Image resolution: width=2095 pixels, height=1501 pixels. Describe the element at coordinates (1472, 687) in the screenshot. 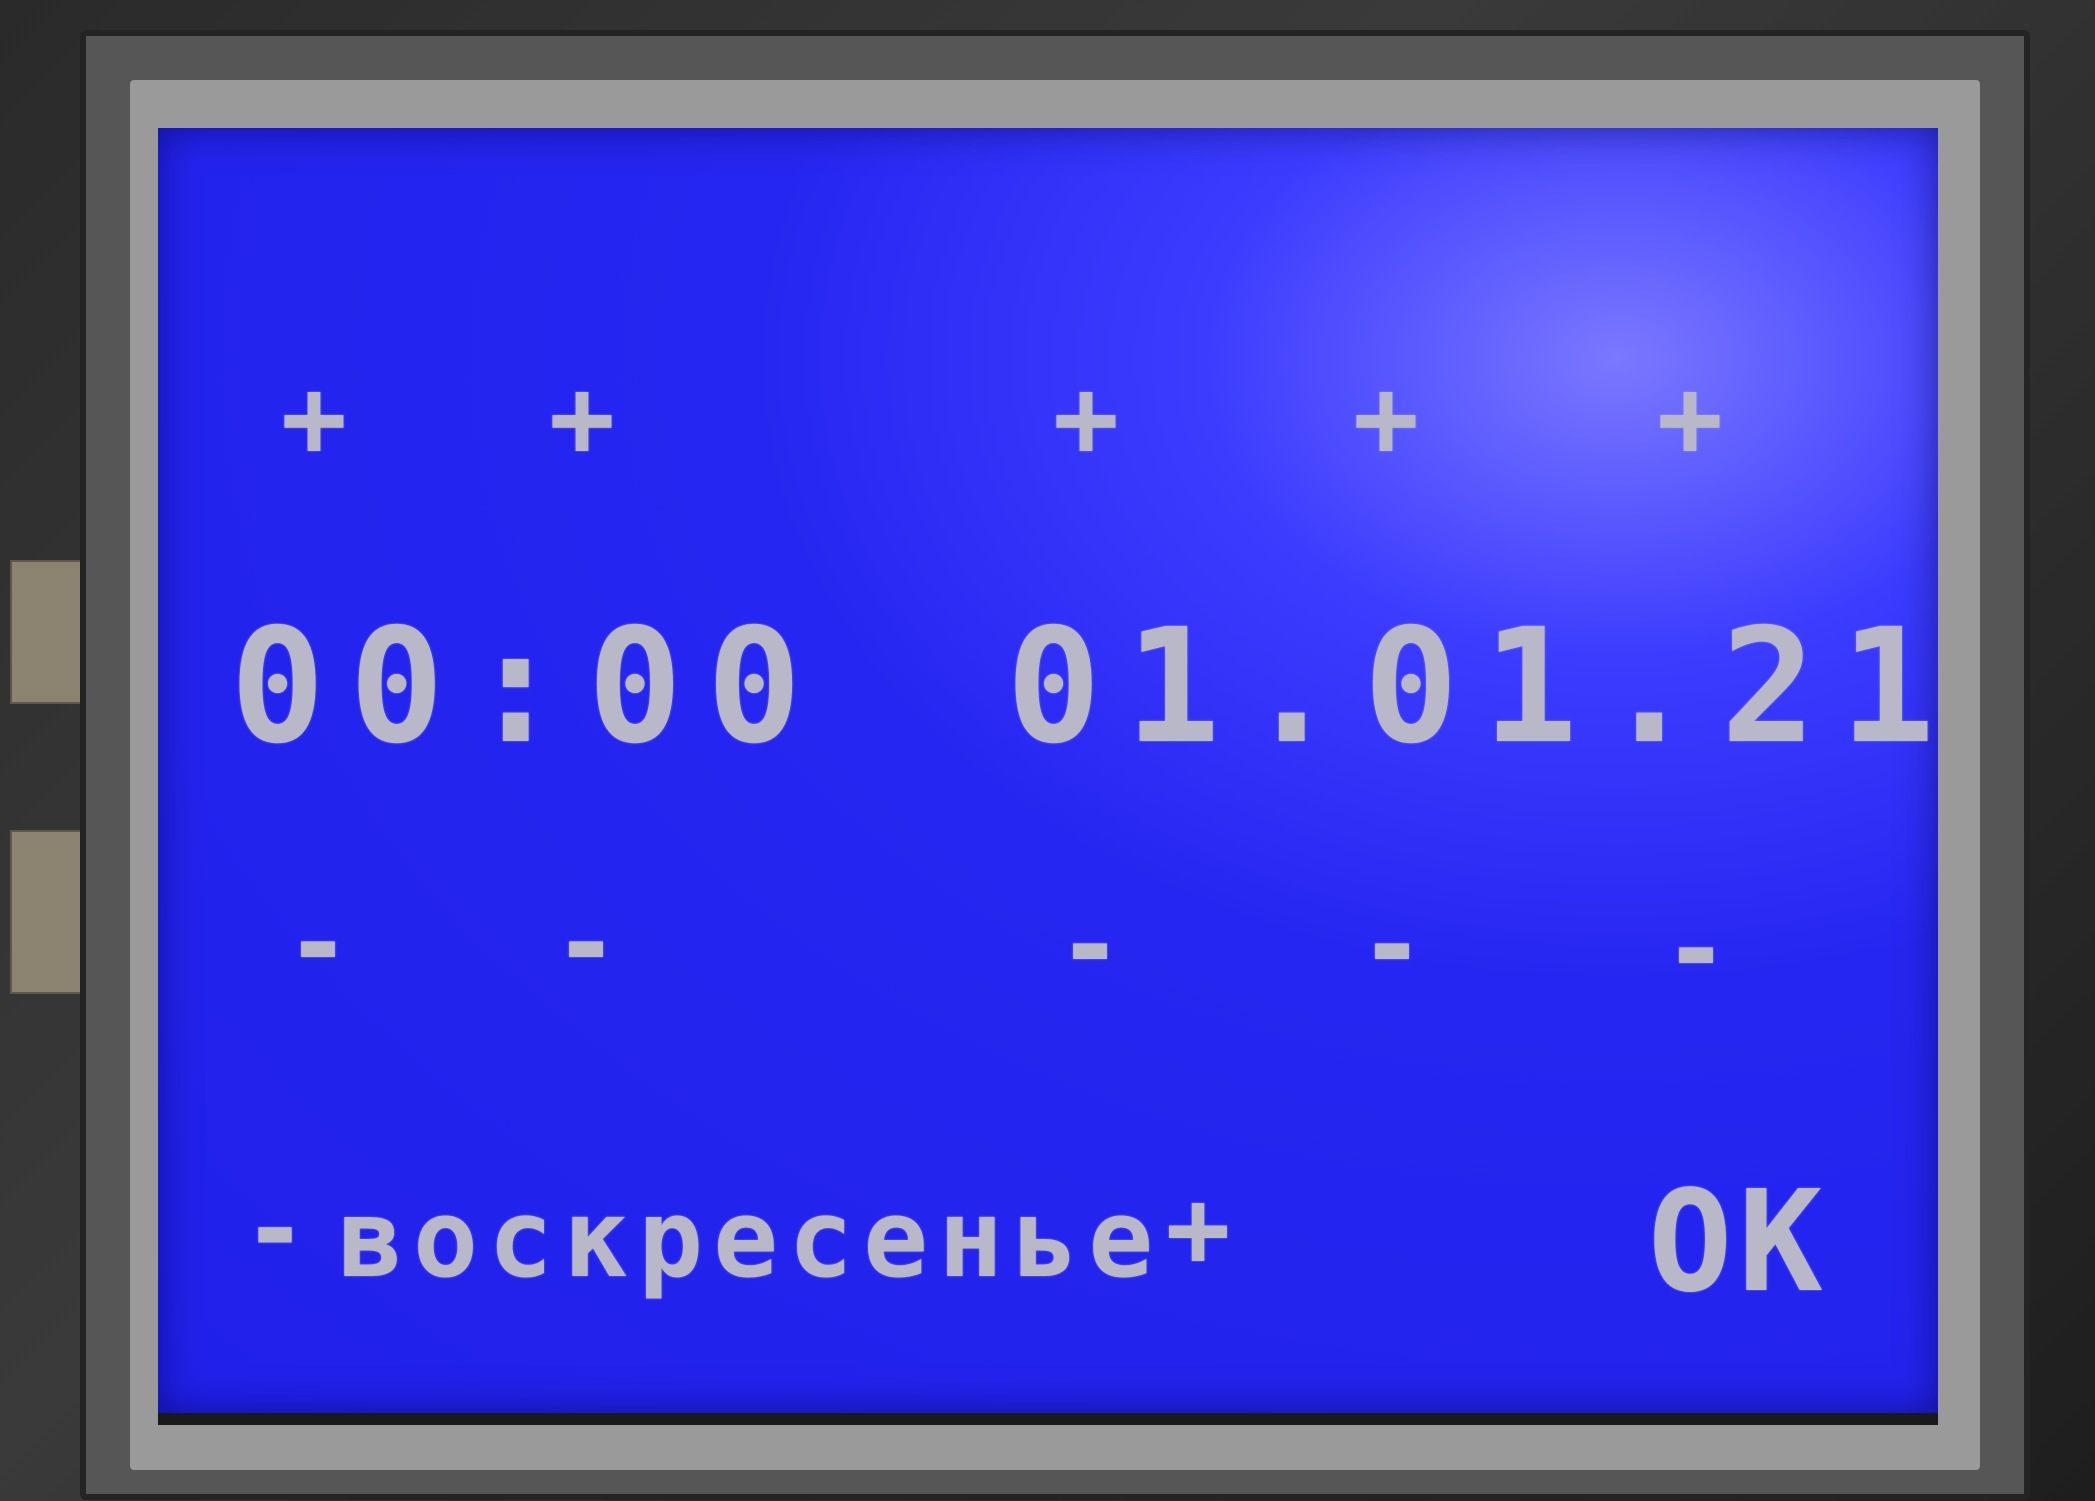

I see `date-display: 01.01.21` at that location.